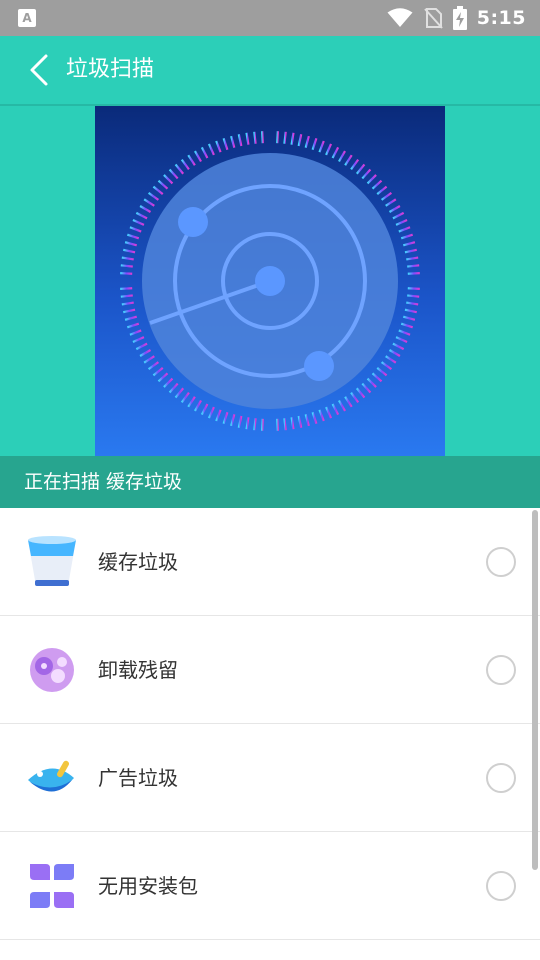 The image size is (540, 960). I want to click on scrollbar, so click(535, 690).